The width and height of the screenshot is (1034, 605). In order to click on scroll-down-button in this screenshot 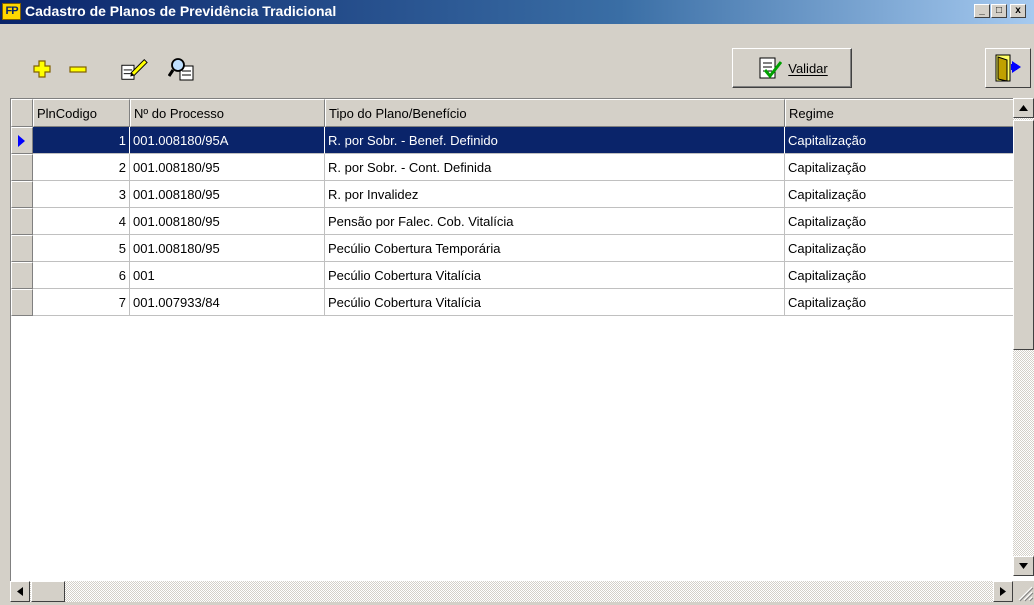, I will do `click(1023, 566)`.